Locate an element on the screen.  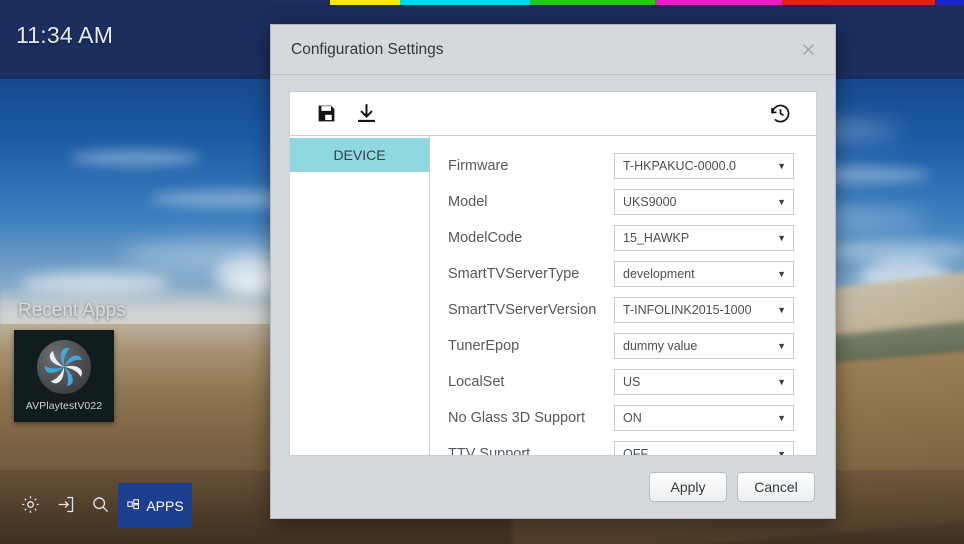
form-row: TunerEpop dummy value ▼ is located at coordinates (621, 346).